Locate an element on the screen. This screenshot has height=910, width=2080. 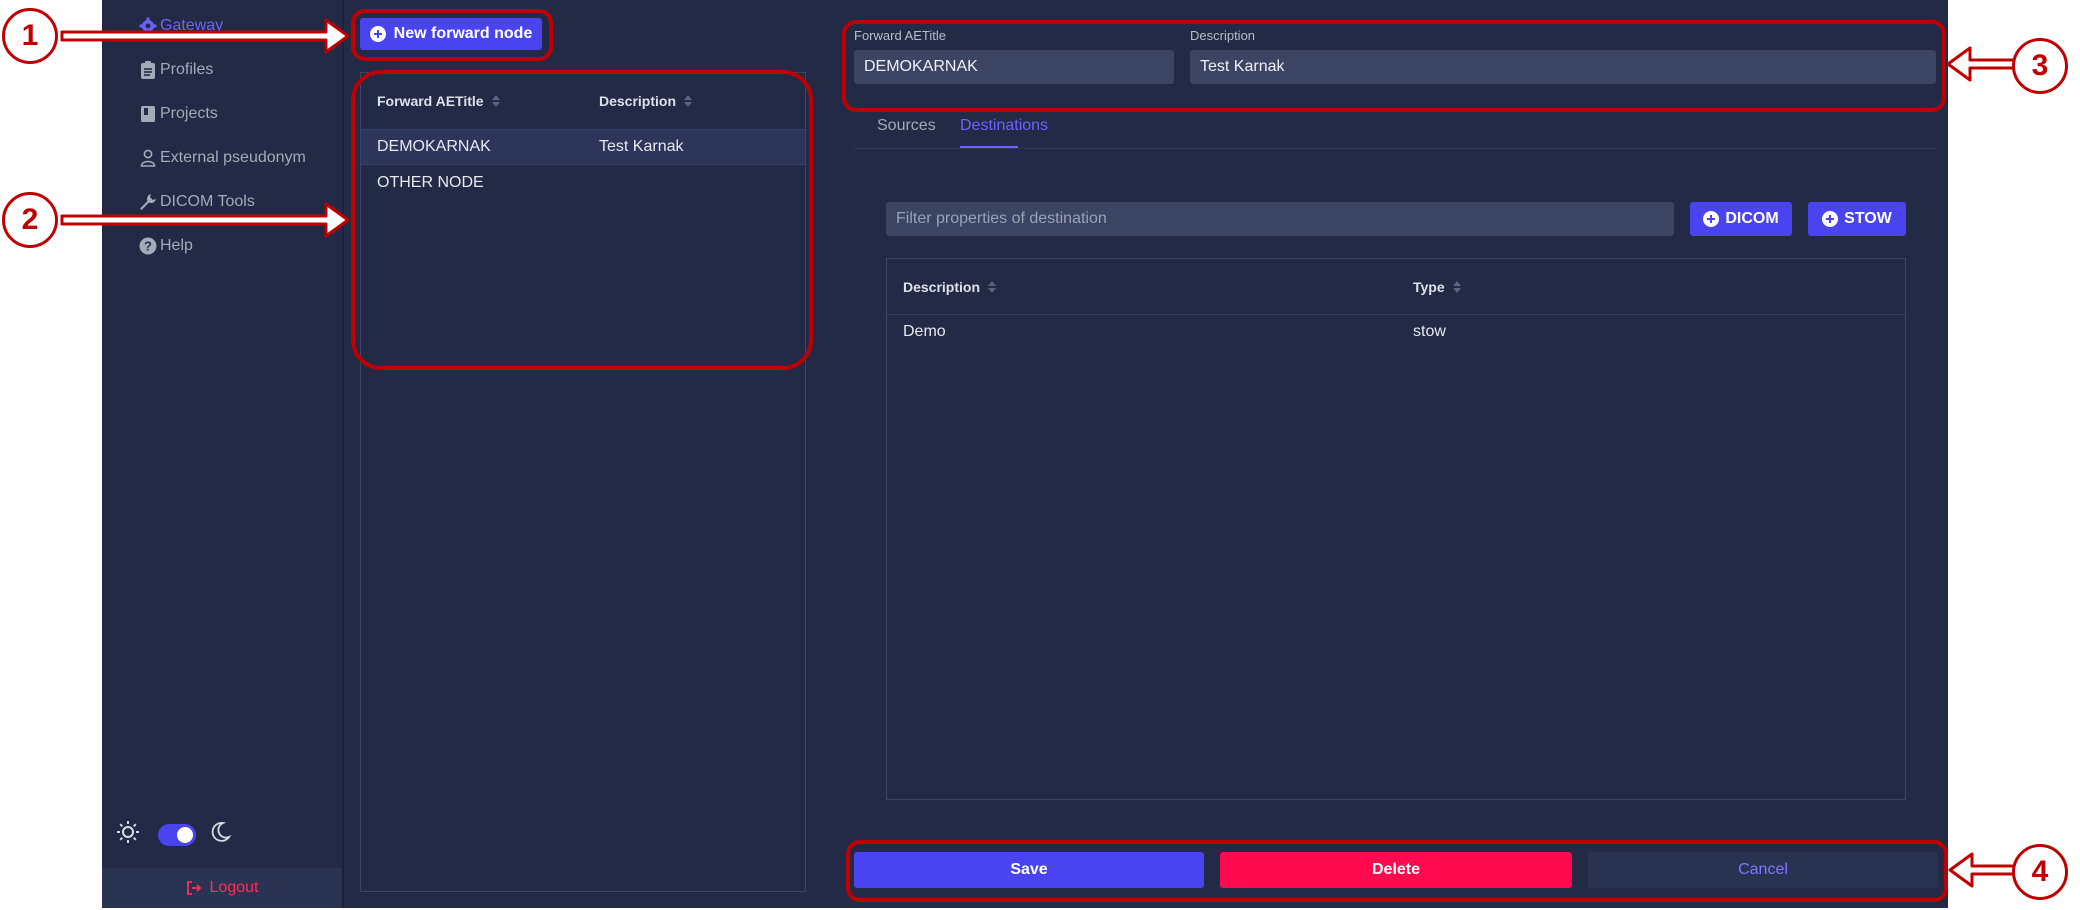
callout-number-4: 4 is located at coordinates (2040, 872).